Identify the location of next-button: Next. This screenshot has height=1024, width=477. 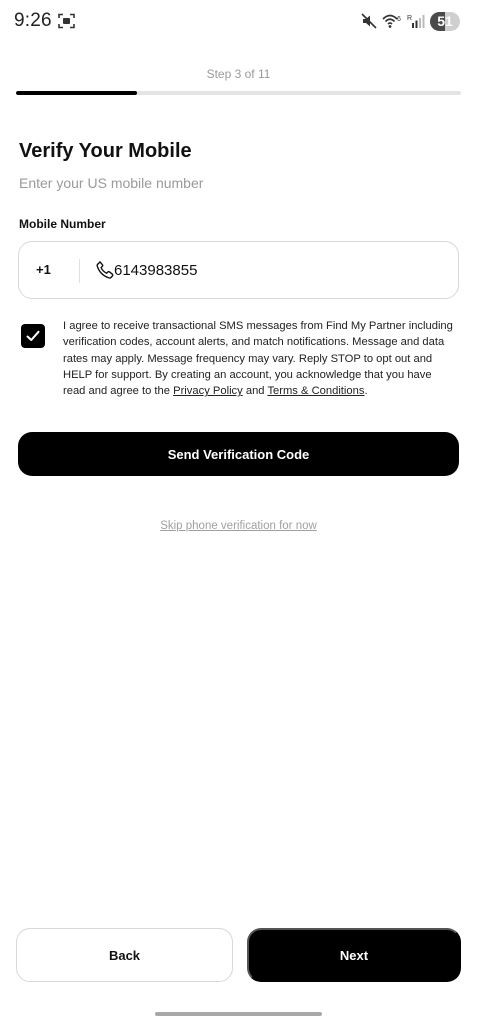
(354, 955).